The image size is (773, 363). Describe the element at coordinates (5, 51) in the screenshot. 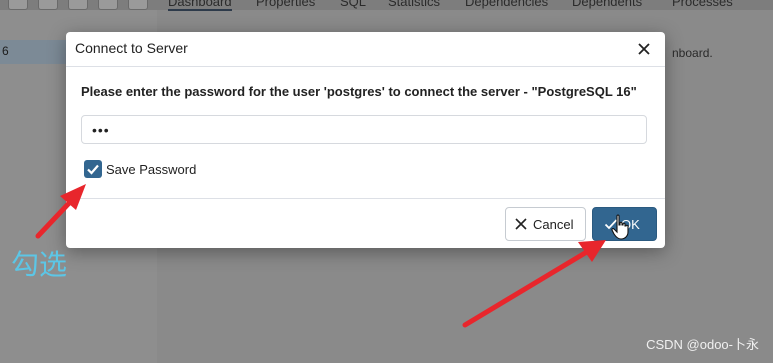

I see `tree-item-label: 6` at that location.